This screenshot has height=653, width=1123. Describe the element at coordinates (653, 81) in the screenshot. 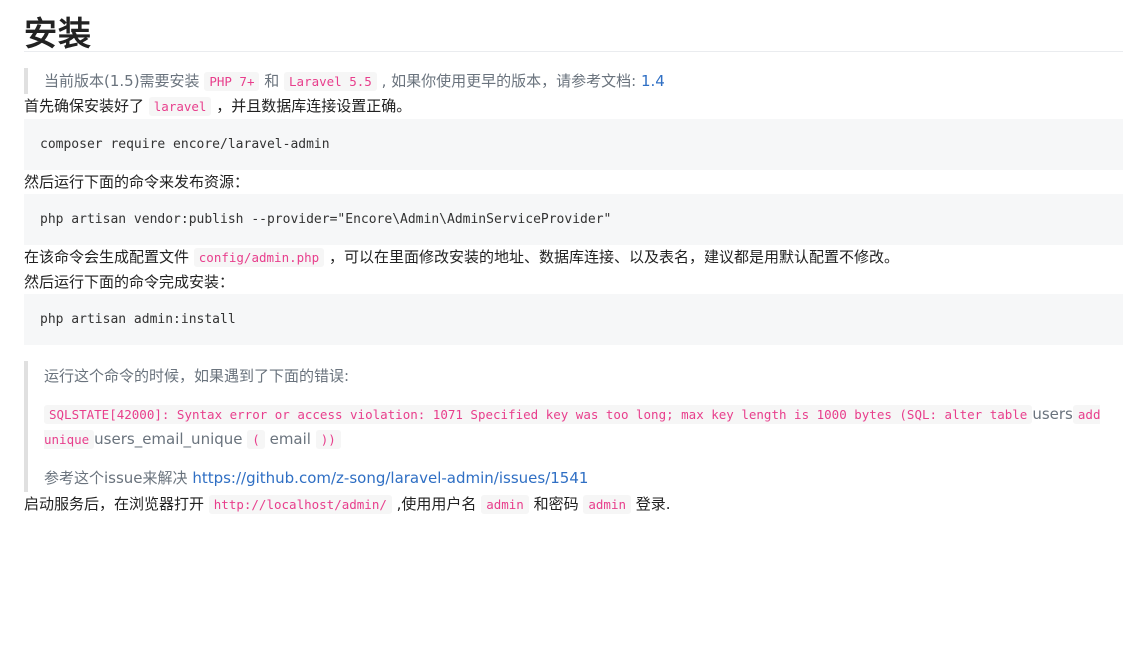

I see `docs-version-link: 1.4` at that location.